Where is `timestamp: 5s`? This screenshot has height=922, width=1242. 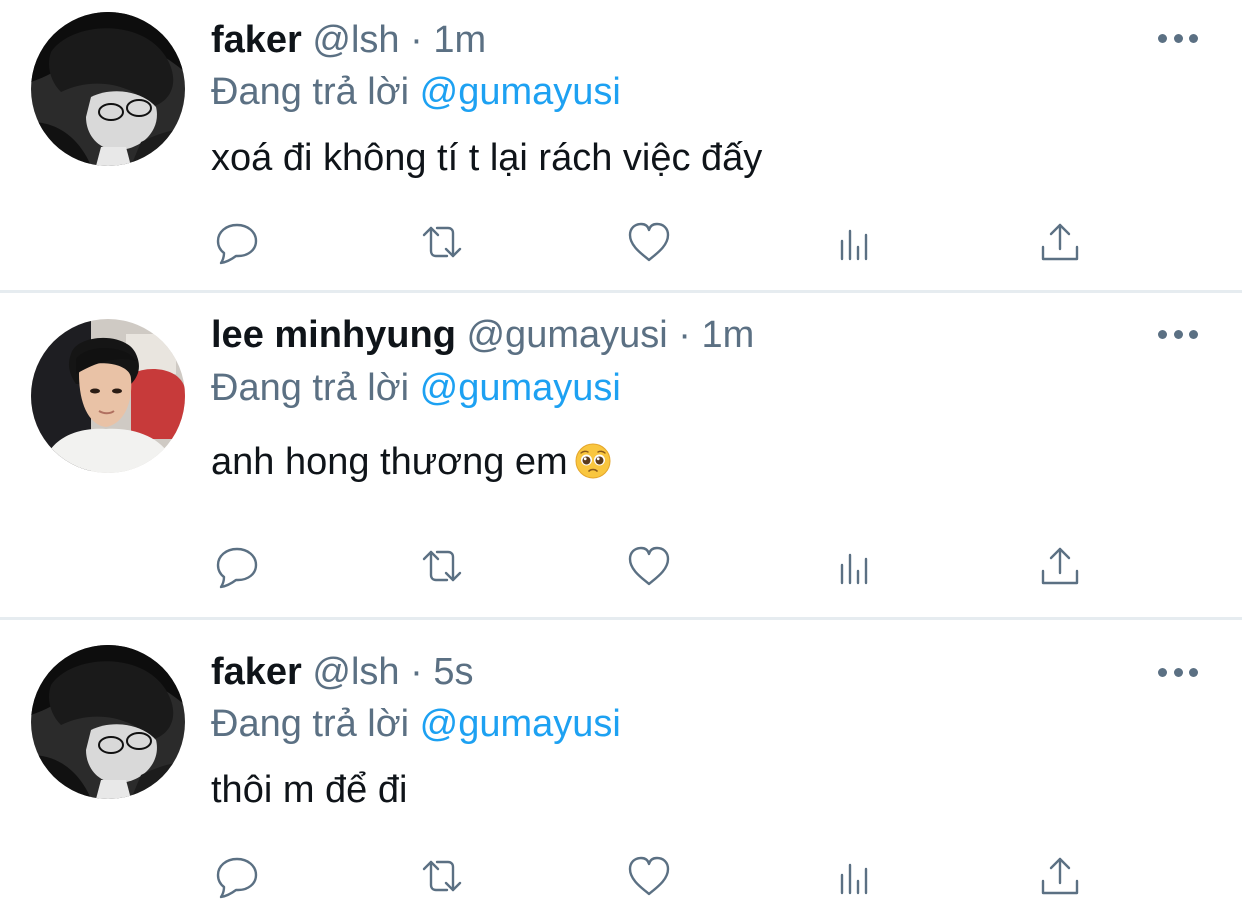
timestamp: 5s is located at coordinates (453, 672).